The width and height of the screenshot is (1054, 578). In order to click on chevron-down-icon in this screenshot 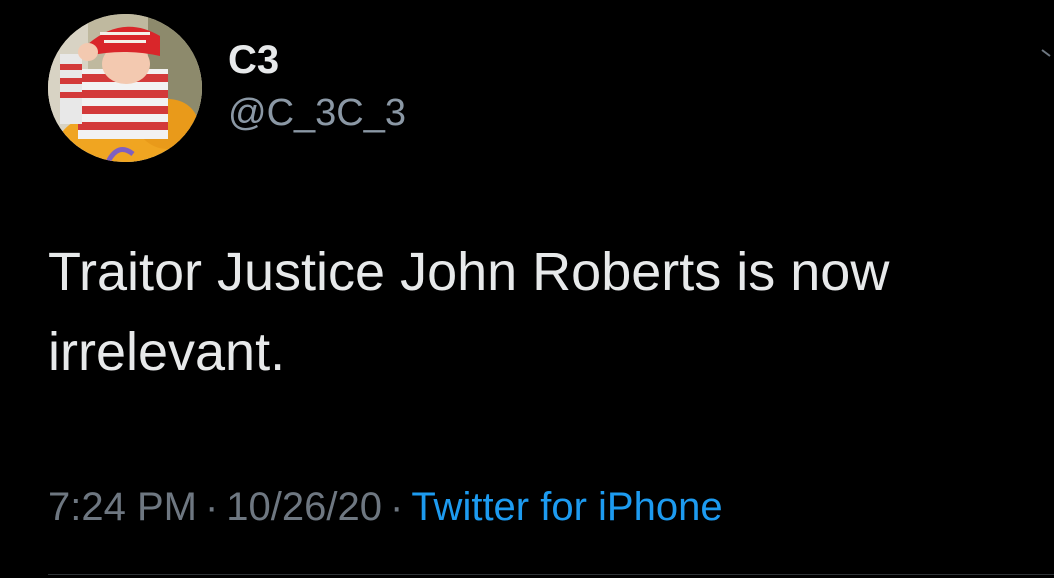, I will do `click(1047, 56)`.